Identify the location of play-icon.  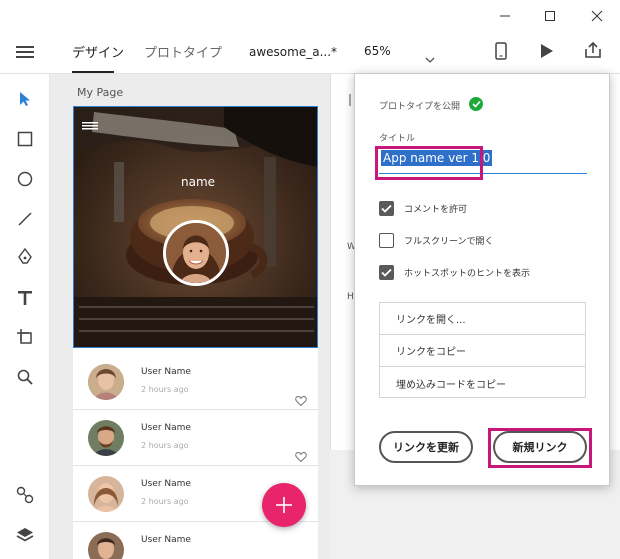
(547, 53).